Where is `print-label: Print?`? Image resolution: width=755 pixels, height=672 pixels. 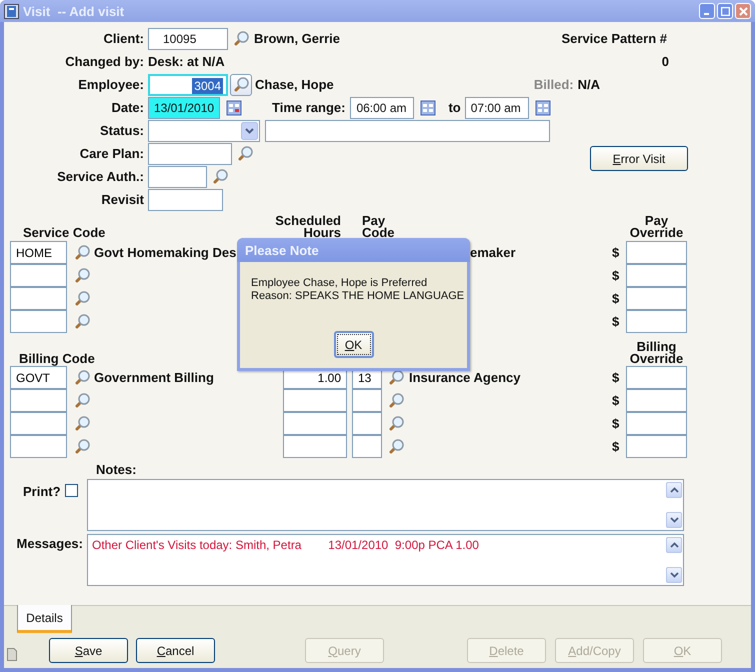
print-label: Print? is located at coordinates (42, 491).